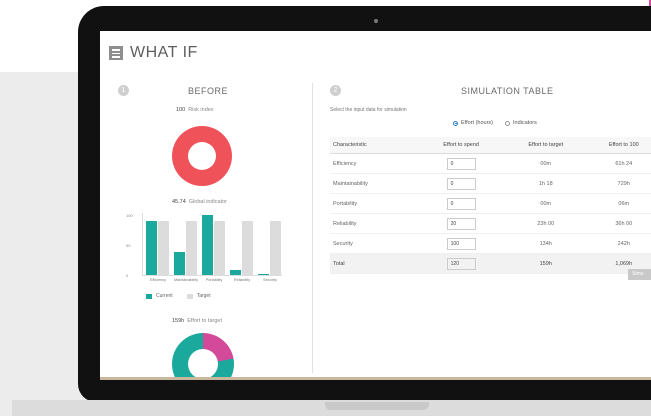  I want to click on bar-current-portability, so click(207, 245).